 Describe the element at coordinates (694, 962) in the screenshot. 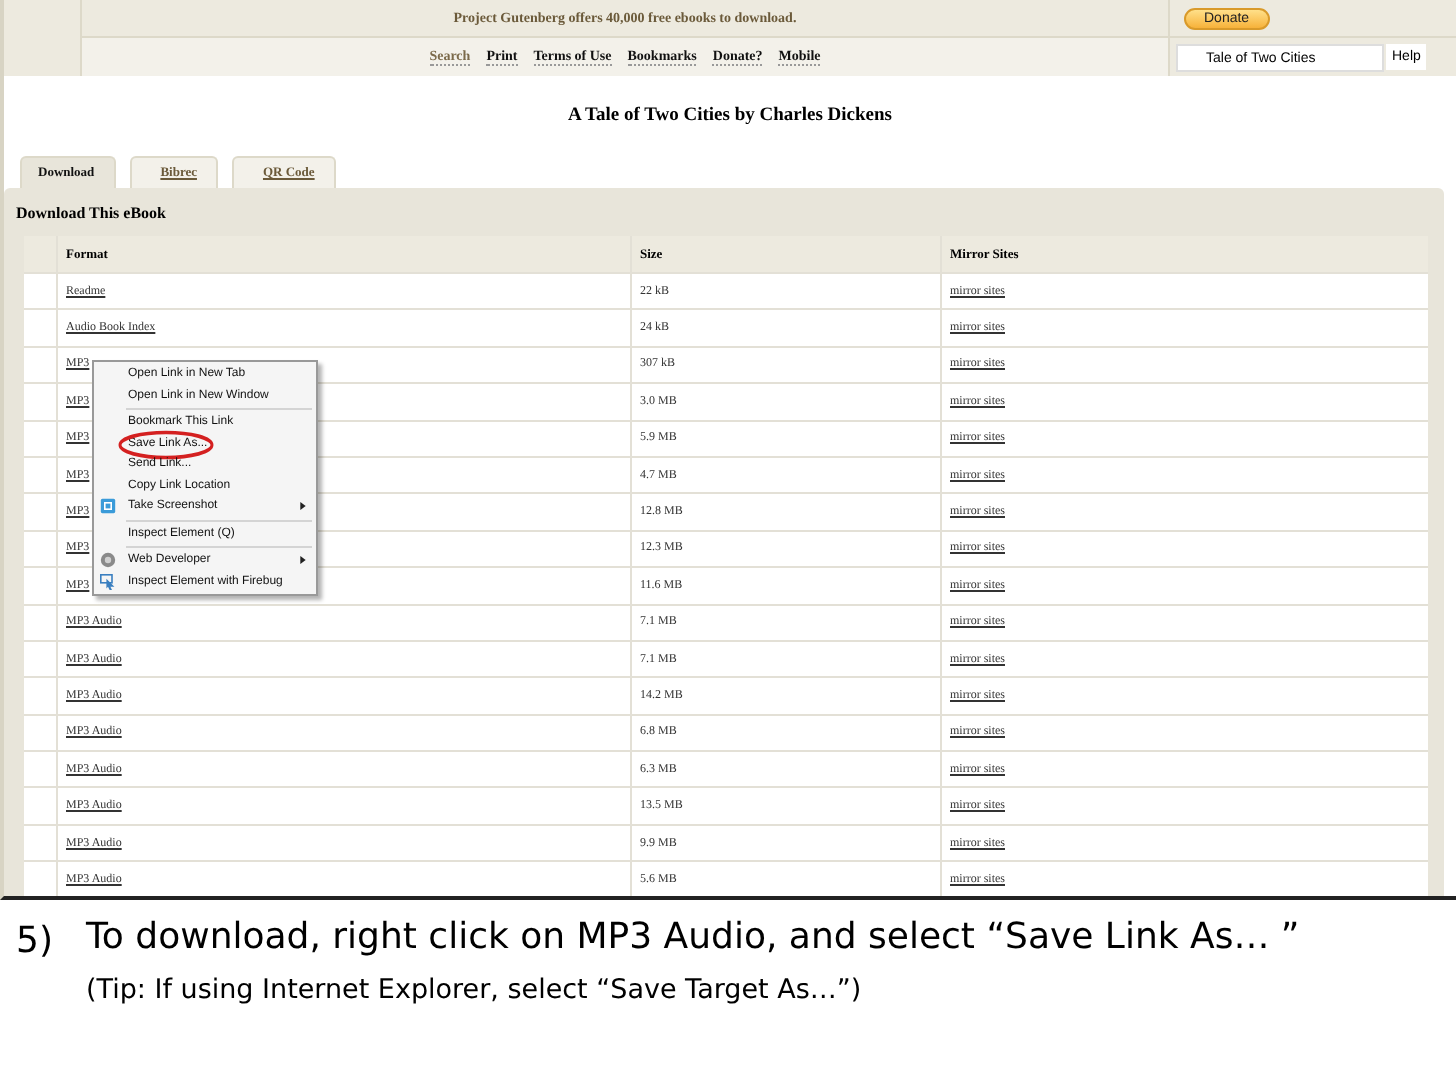

I see `instruction-text: To download, right click on MP3 Audio, and select “Save Link As… ” (Tip: If using Internet Explorer, select “Save Target As…”)` at that location.